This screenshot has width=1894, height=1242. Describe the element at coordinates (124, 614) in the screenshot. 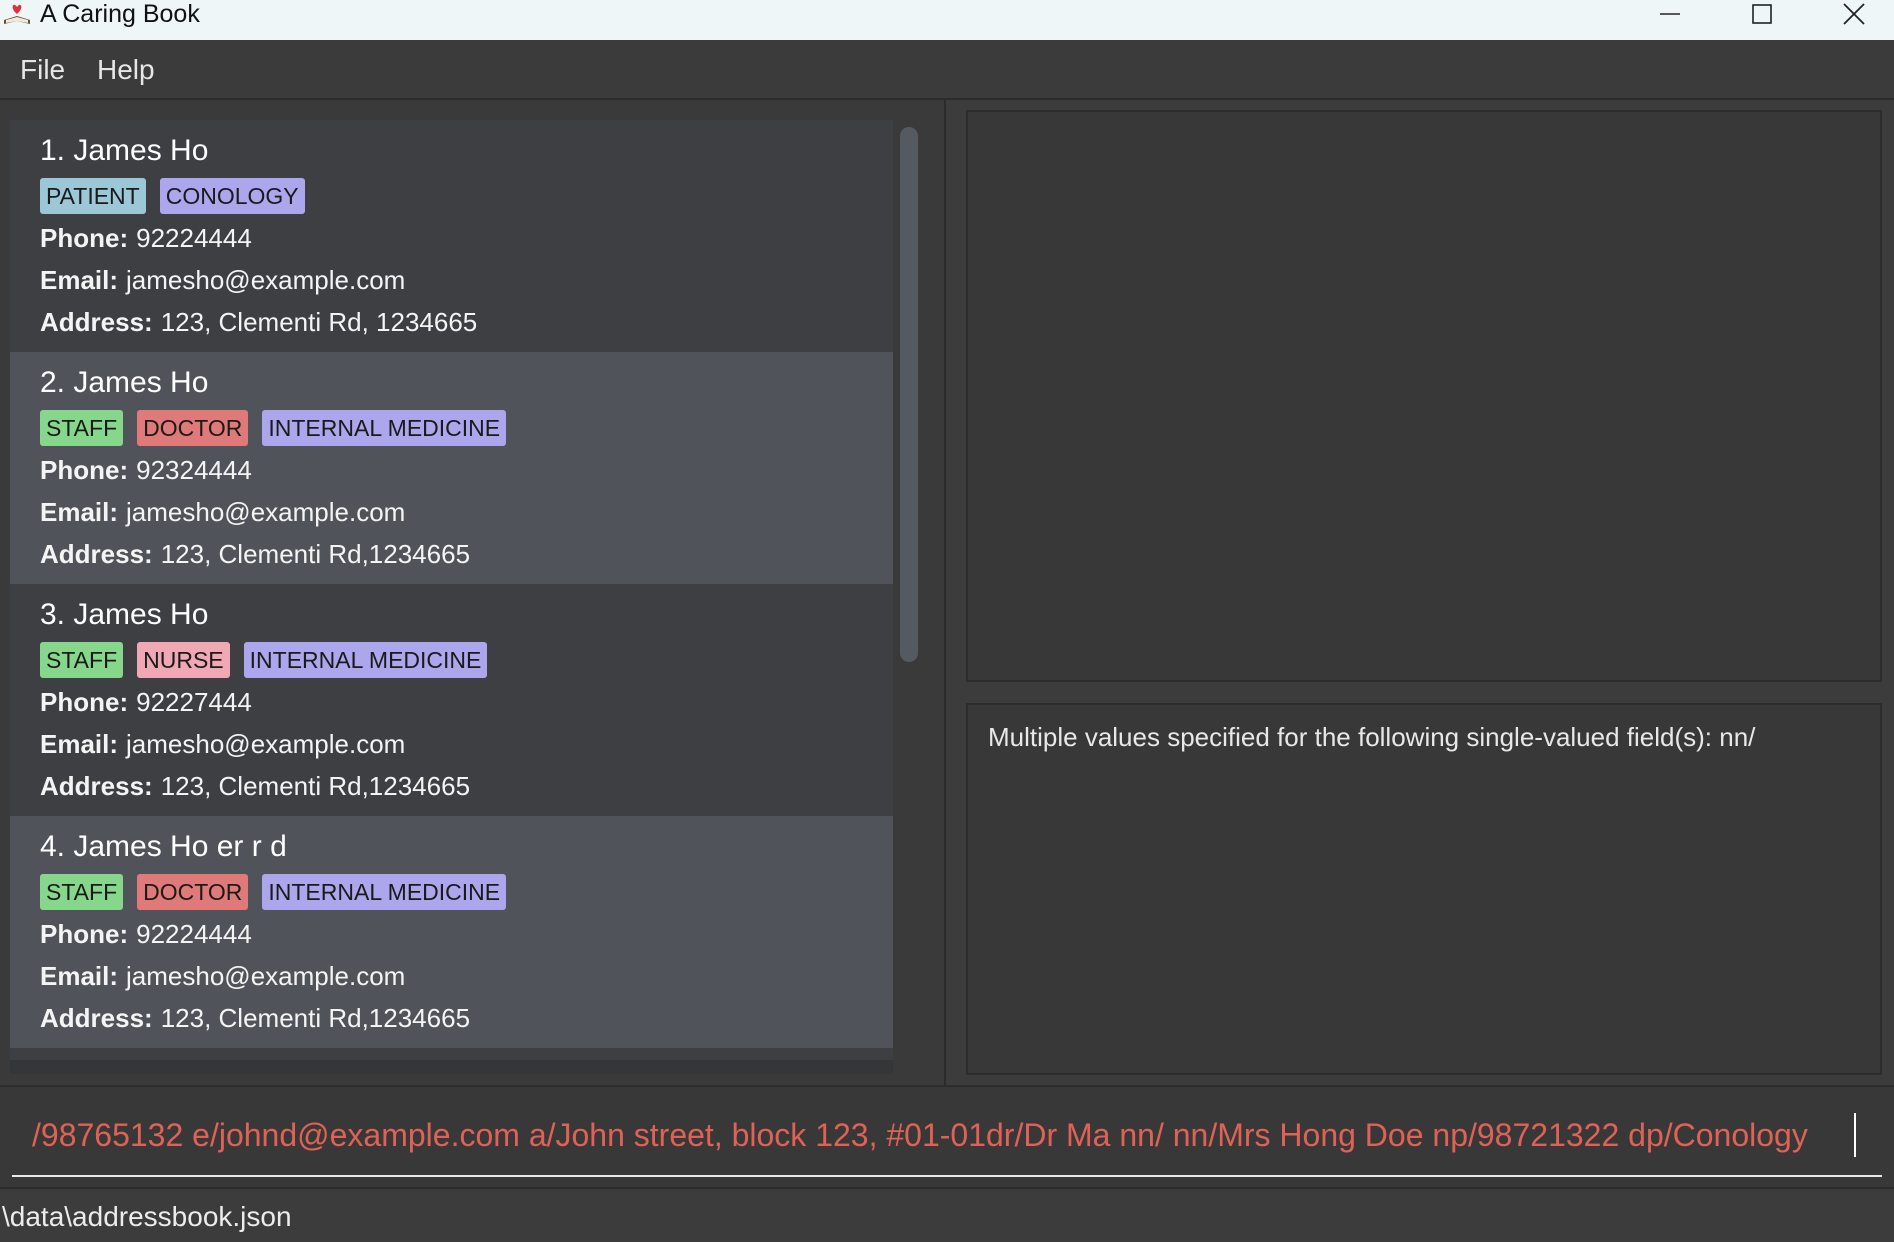

I see `person-name: 3. James Ho` at that location.